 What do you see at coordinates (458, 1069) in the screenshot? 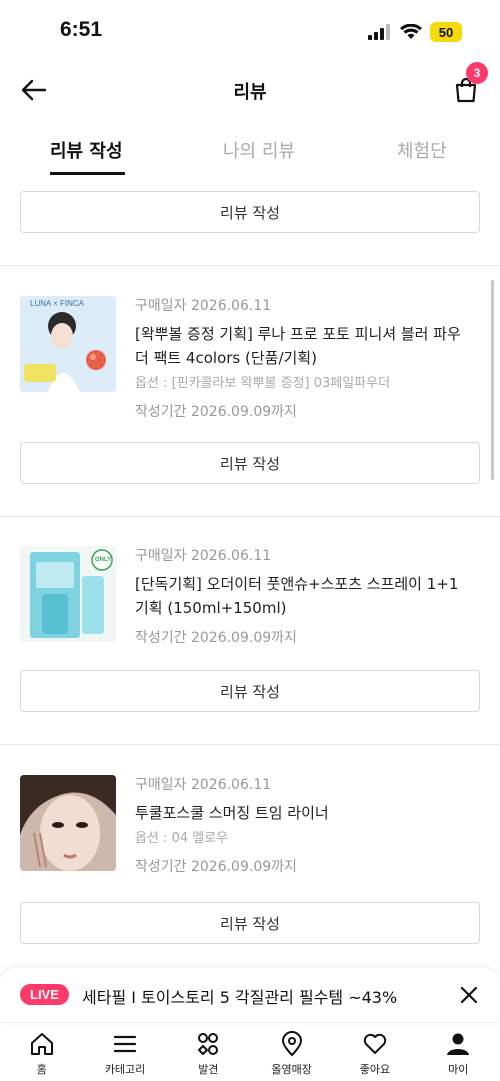
I see `nav-label: 마이` at bounding box center [458, 1069].